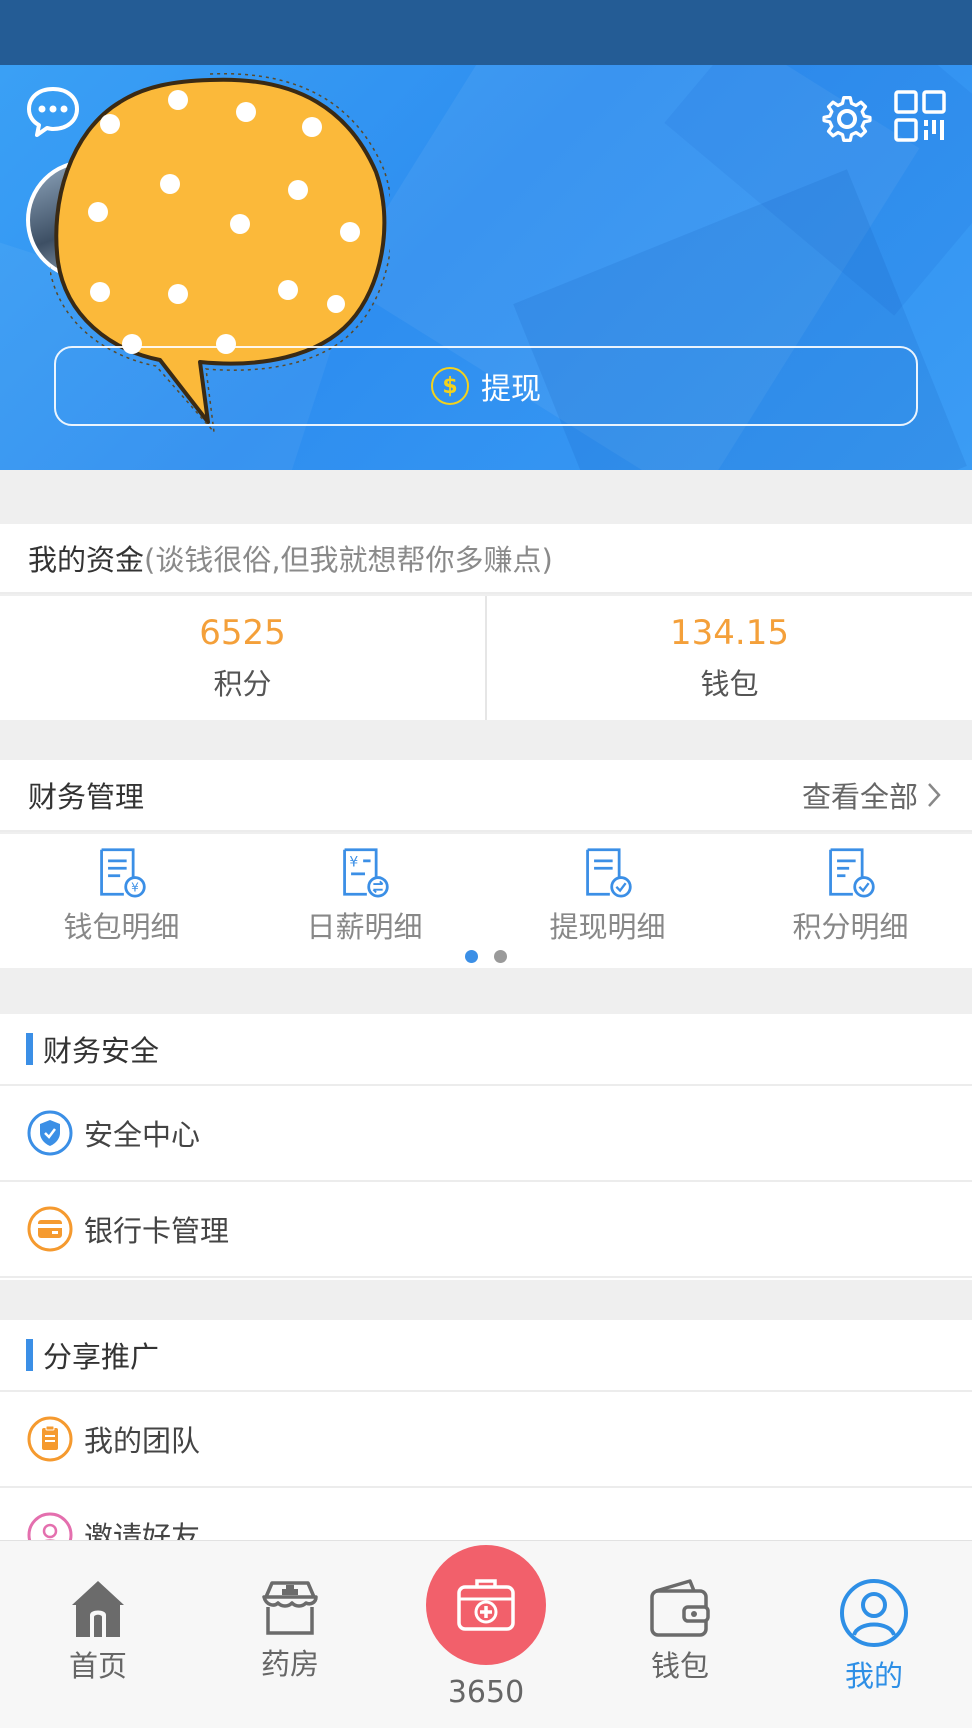  I want to click on bank-card-label: 银行卡管理, so click(157, 1231).